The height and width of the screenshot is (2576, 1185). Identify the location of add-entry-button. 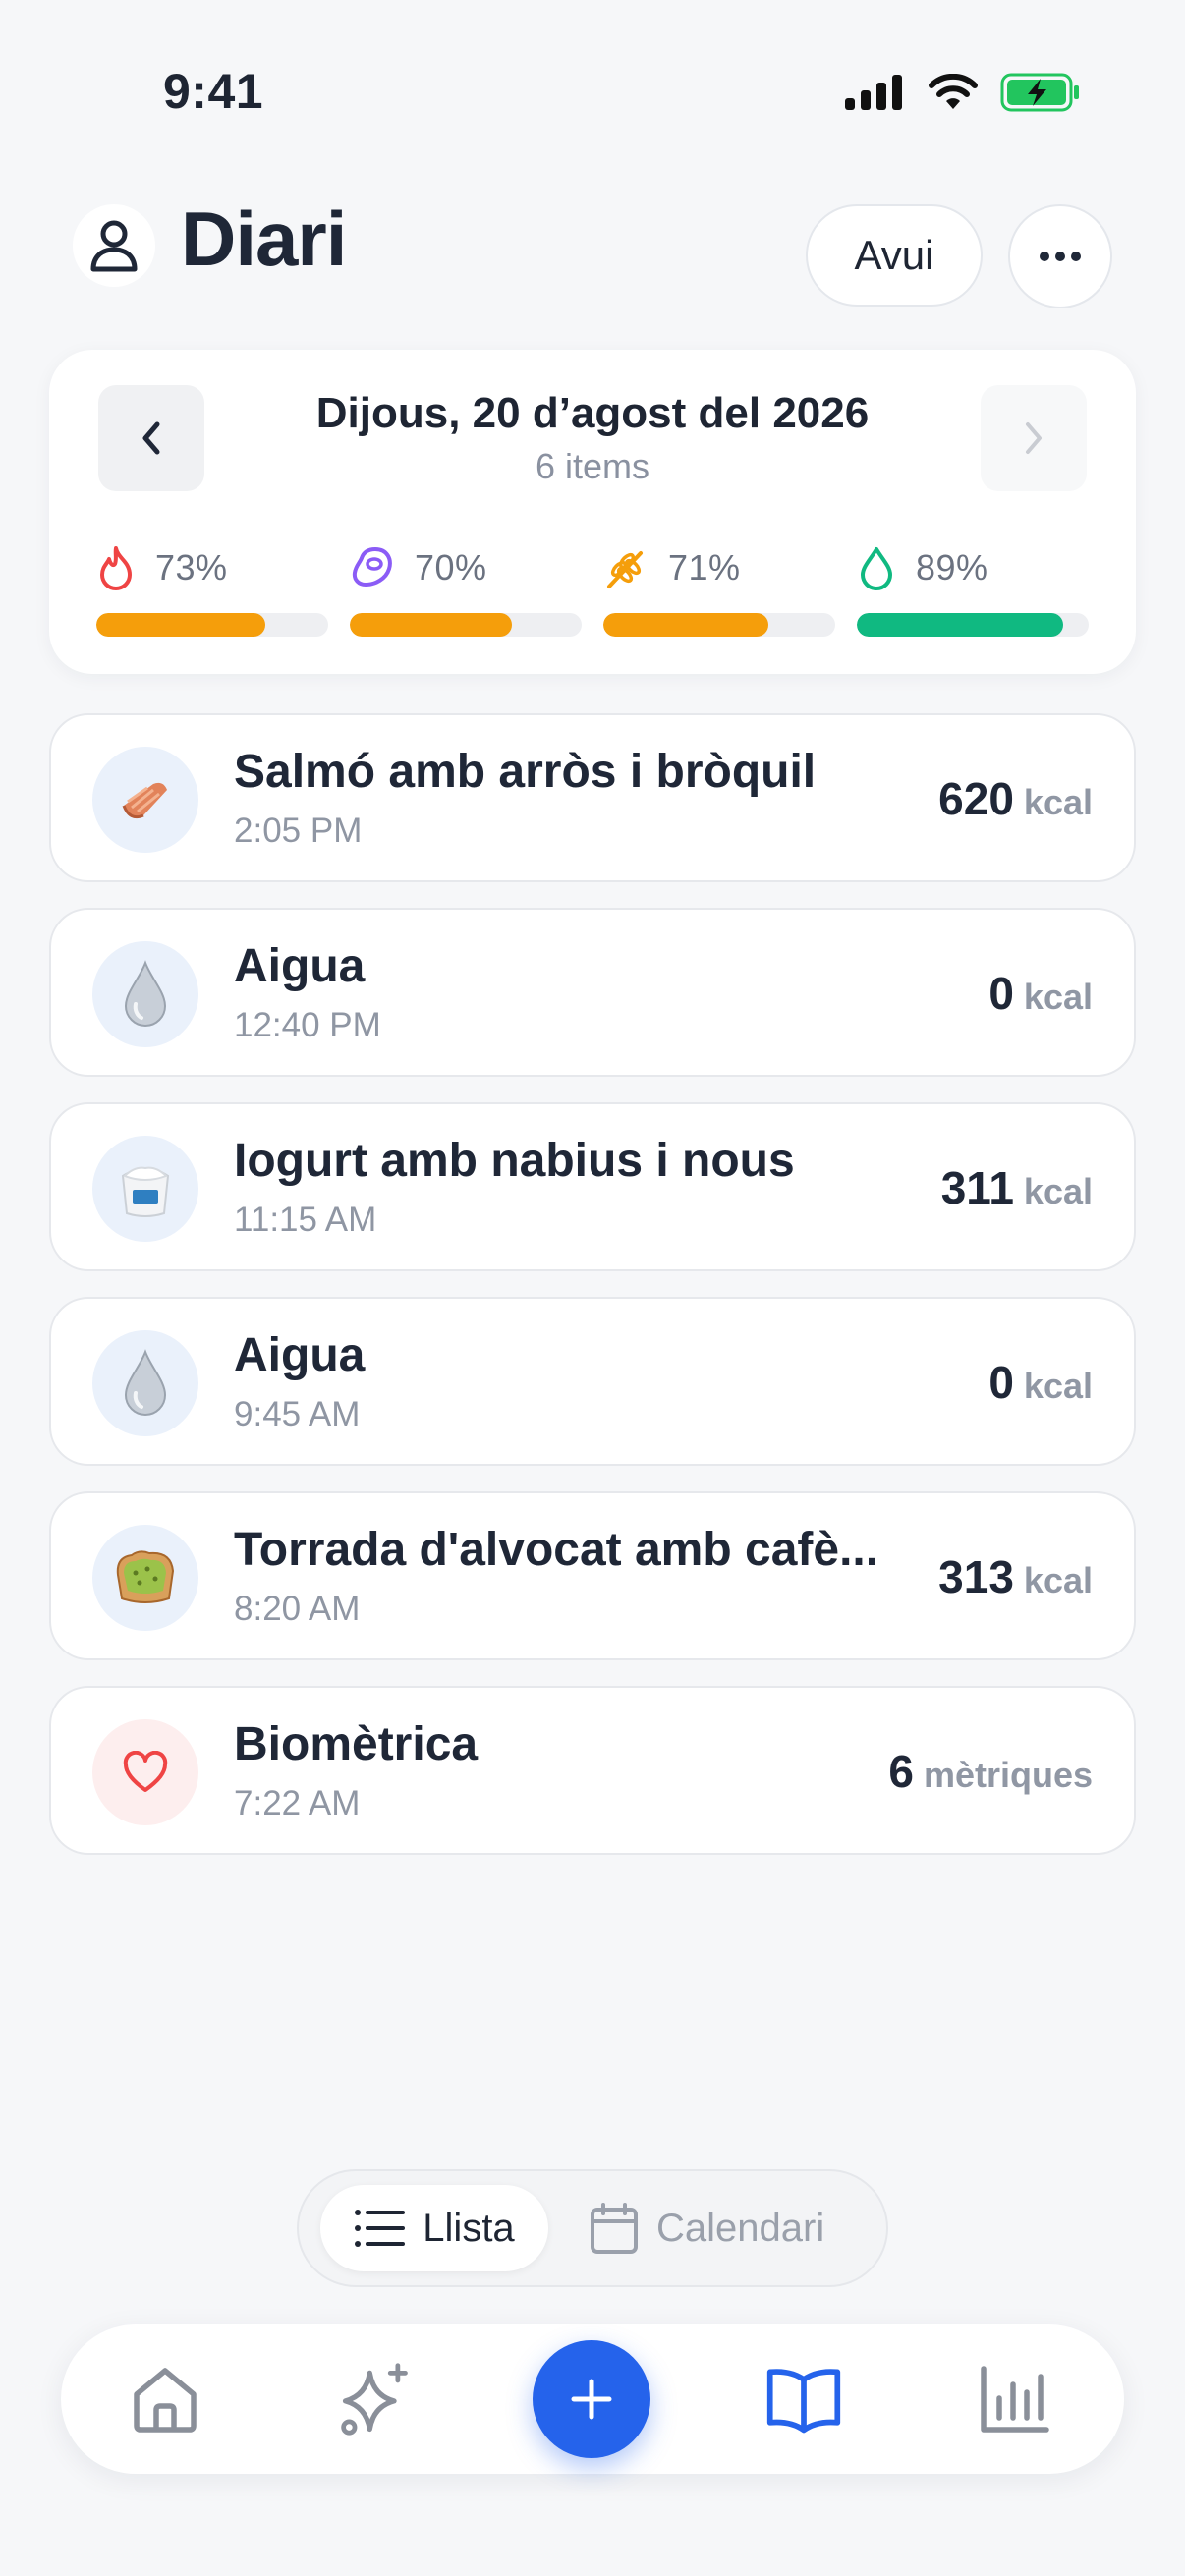
(592, 2399).